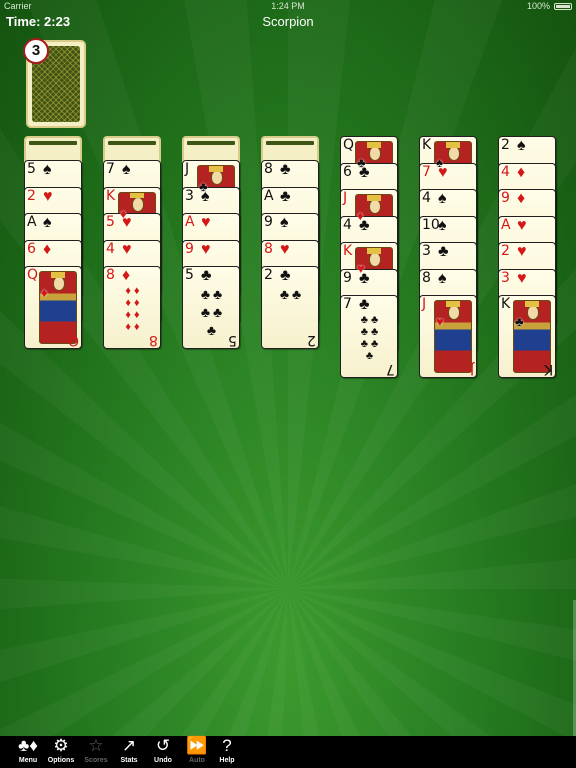 This screenshot has height=768, width=576. What do you see at coordinates (197, 745) in the screenshot?
I see `auto-icon: ⏩` at bounding box center [197, 745].